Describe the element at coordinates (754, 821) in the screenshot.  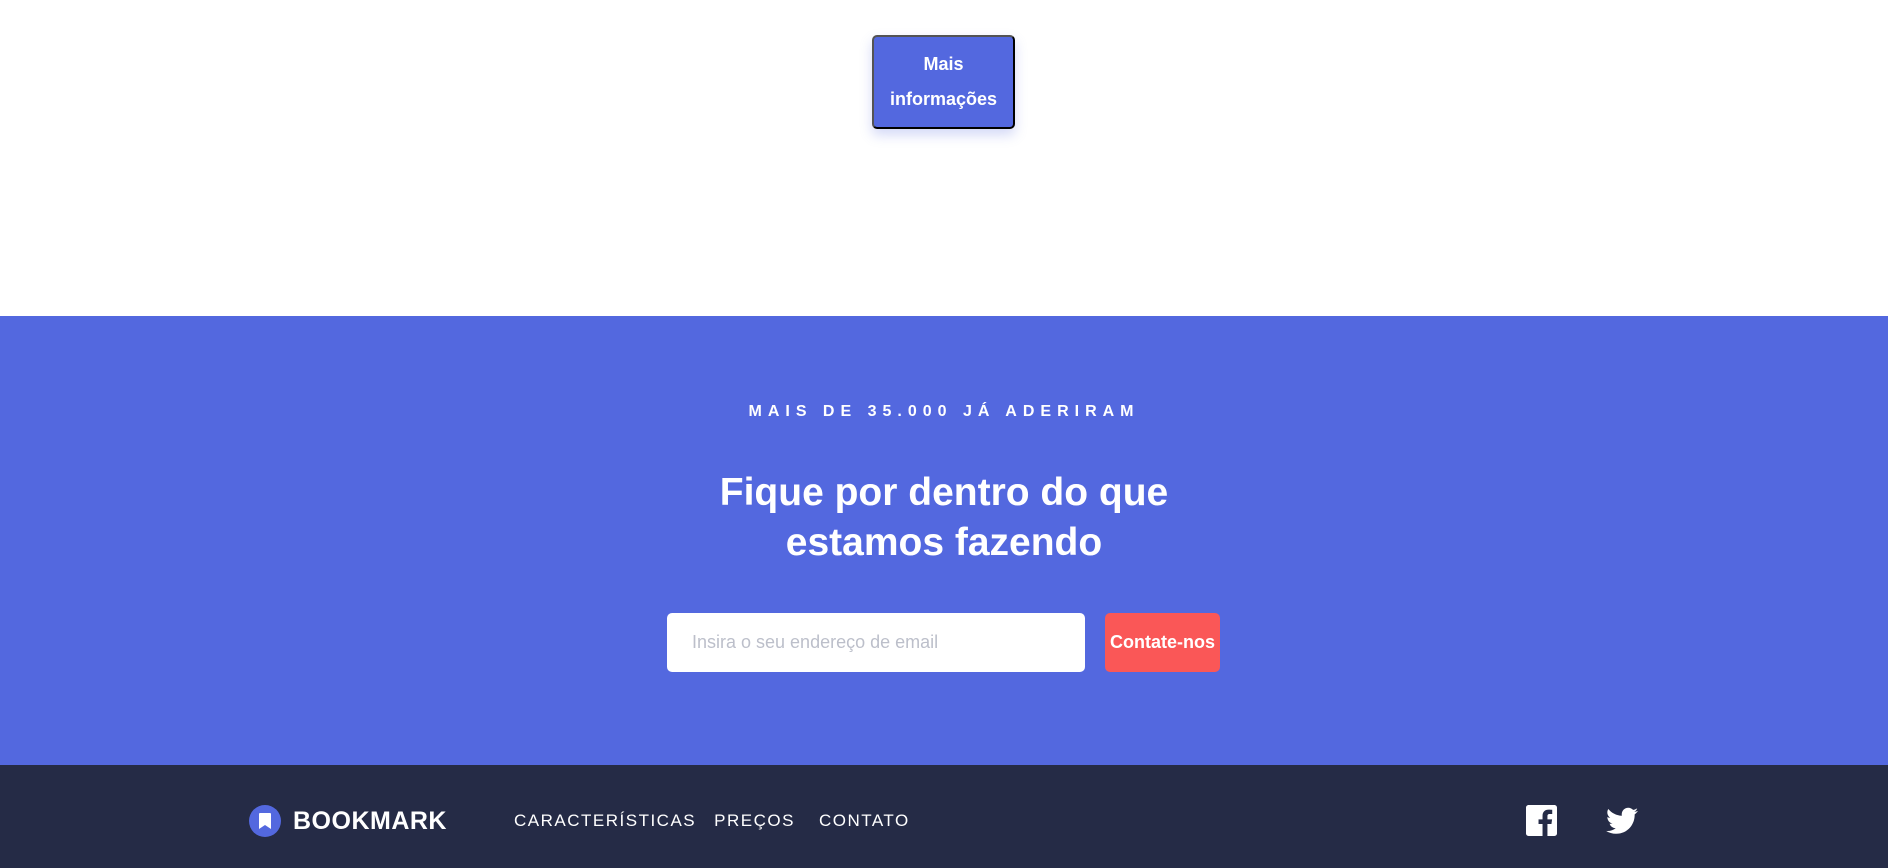
I see `footer-nav-pricing: PREÇOS` at that location.